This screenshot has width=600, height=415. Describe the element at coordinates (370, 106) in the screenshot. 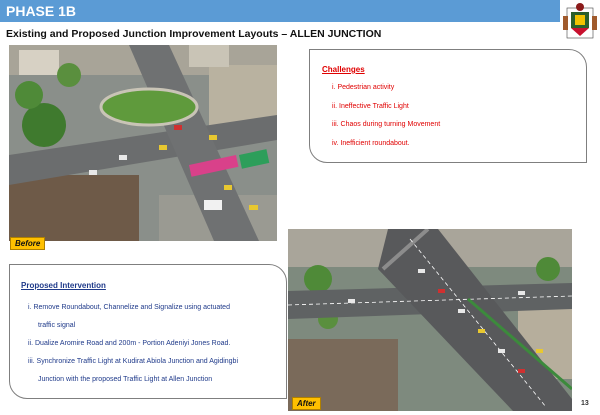

I see `list-item: ii. Ineffective Traffic Light` at that location.